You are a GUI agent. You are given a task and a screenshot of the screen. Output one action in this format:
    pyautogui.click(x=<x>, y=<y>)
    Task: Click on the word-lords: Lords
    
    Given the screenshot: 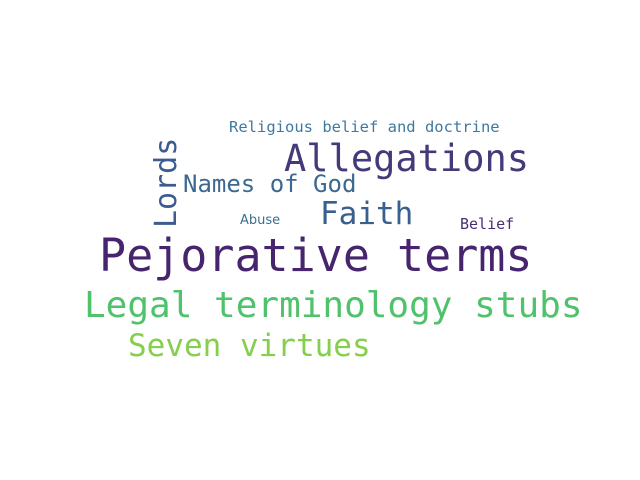 What is the action you would take?
    pyautogui.click(x=166, y=182)
    